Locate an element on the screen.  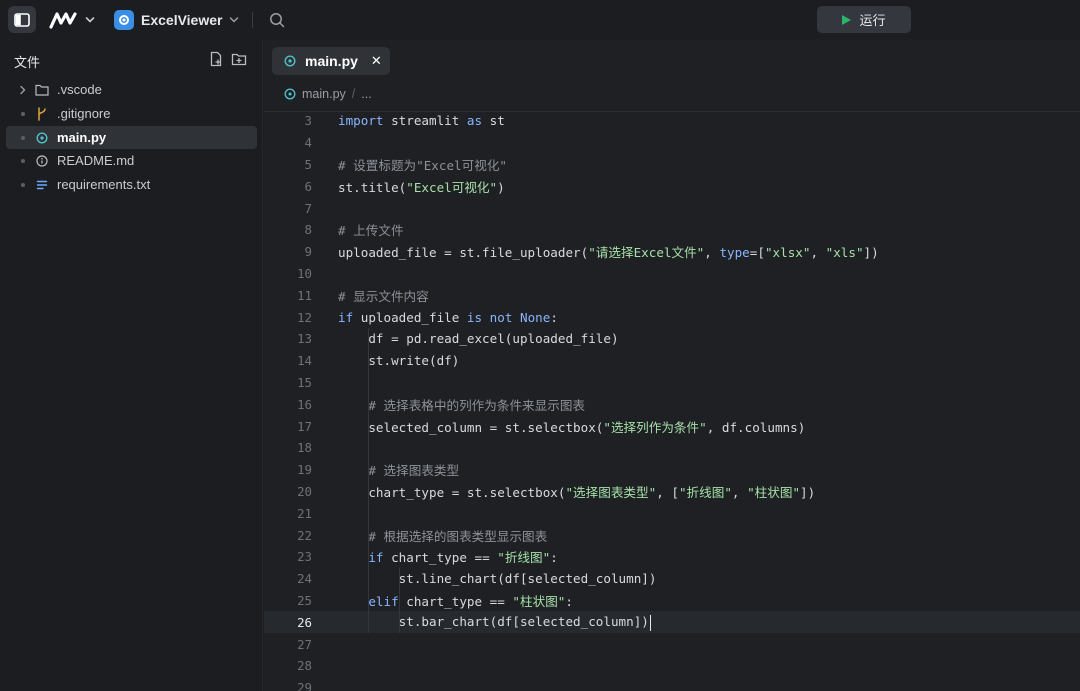
tab-main-py: main.py ✕ is located at coordinates (331, 61).